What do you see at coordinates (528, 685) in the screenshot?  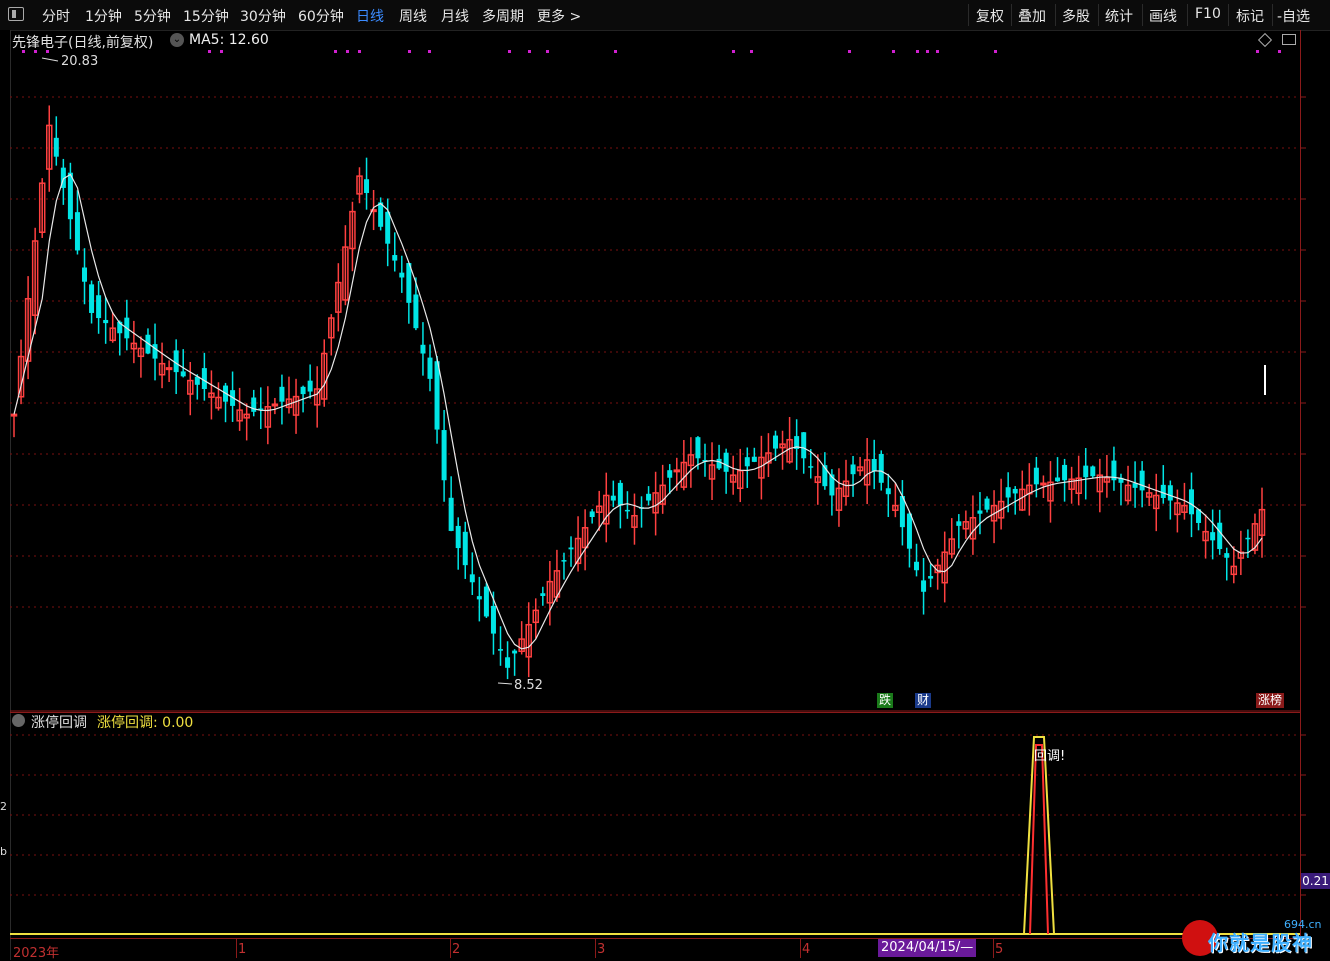 I see `low-label: 8.52` at bounding box center [528, 685].